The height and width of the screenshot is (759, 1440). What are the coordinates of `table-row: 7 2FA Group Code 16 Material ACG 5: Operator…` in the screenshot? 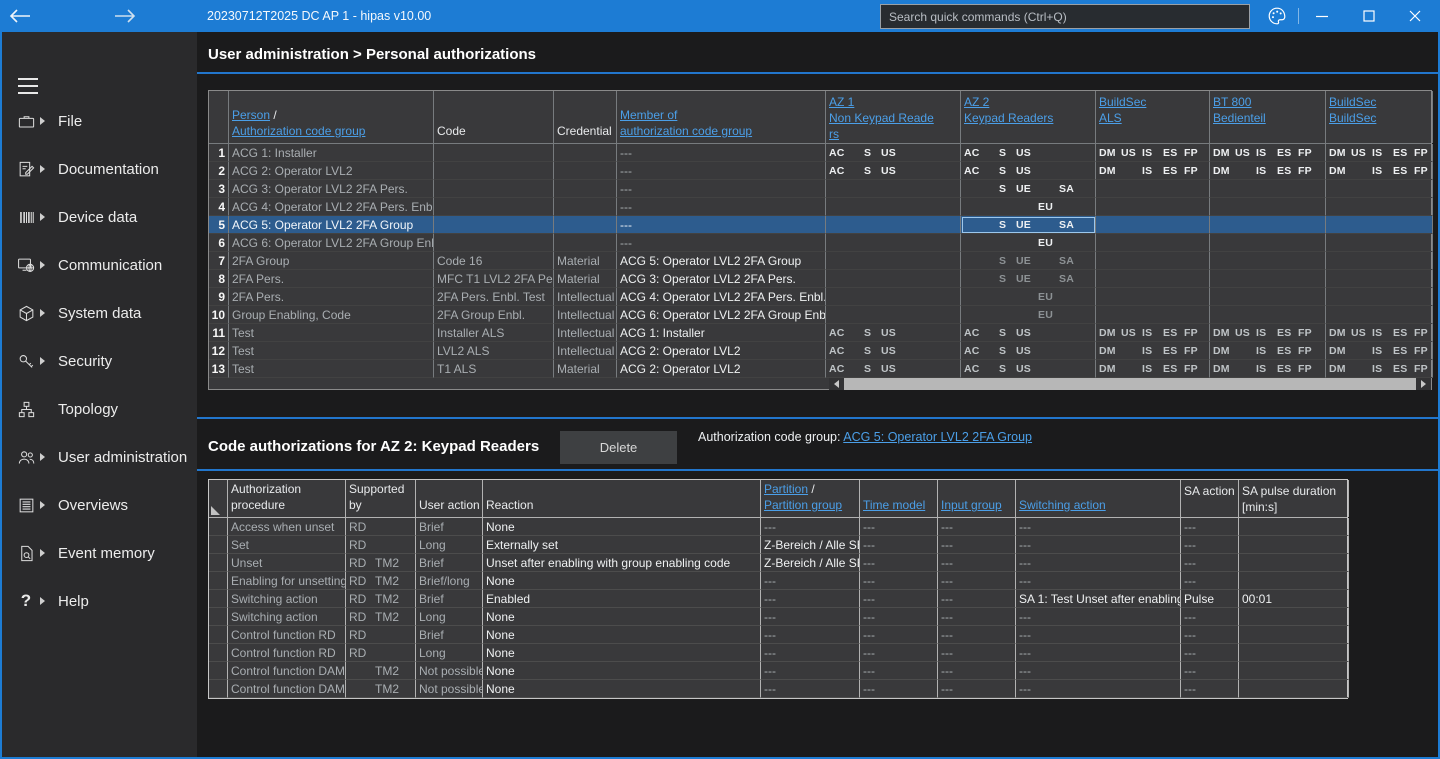 It's located at (821, 261).